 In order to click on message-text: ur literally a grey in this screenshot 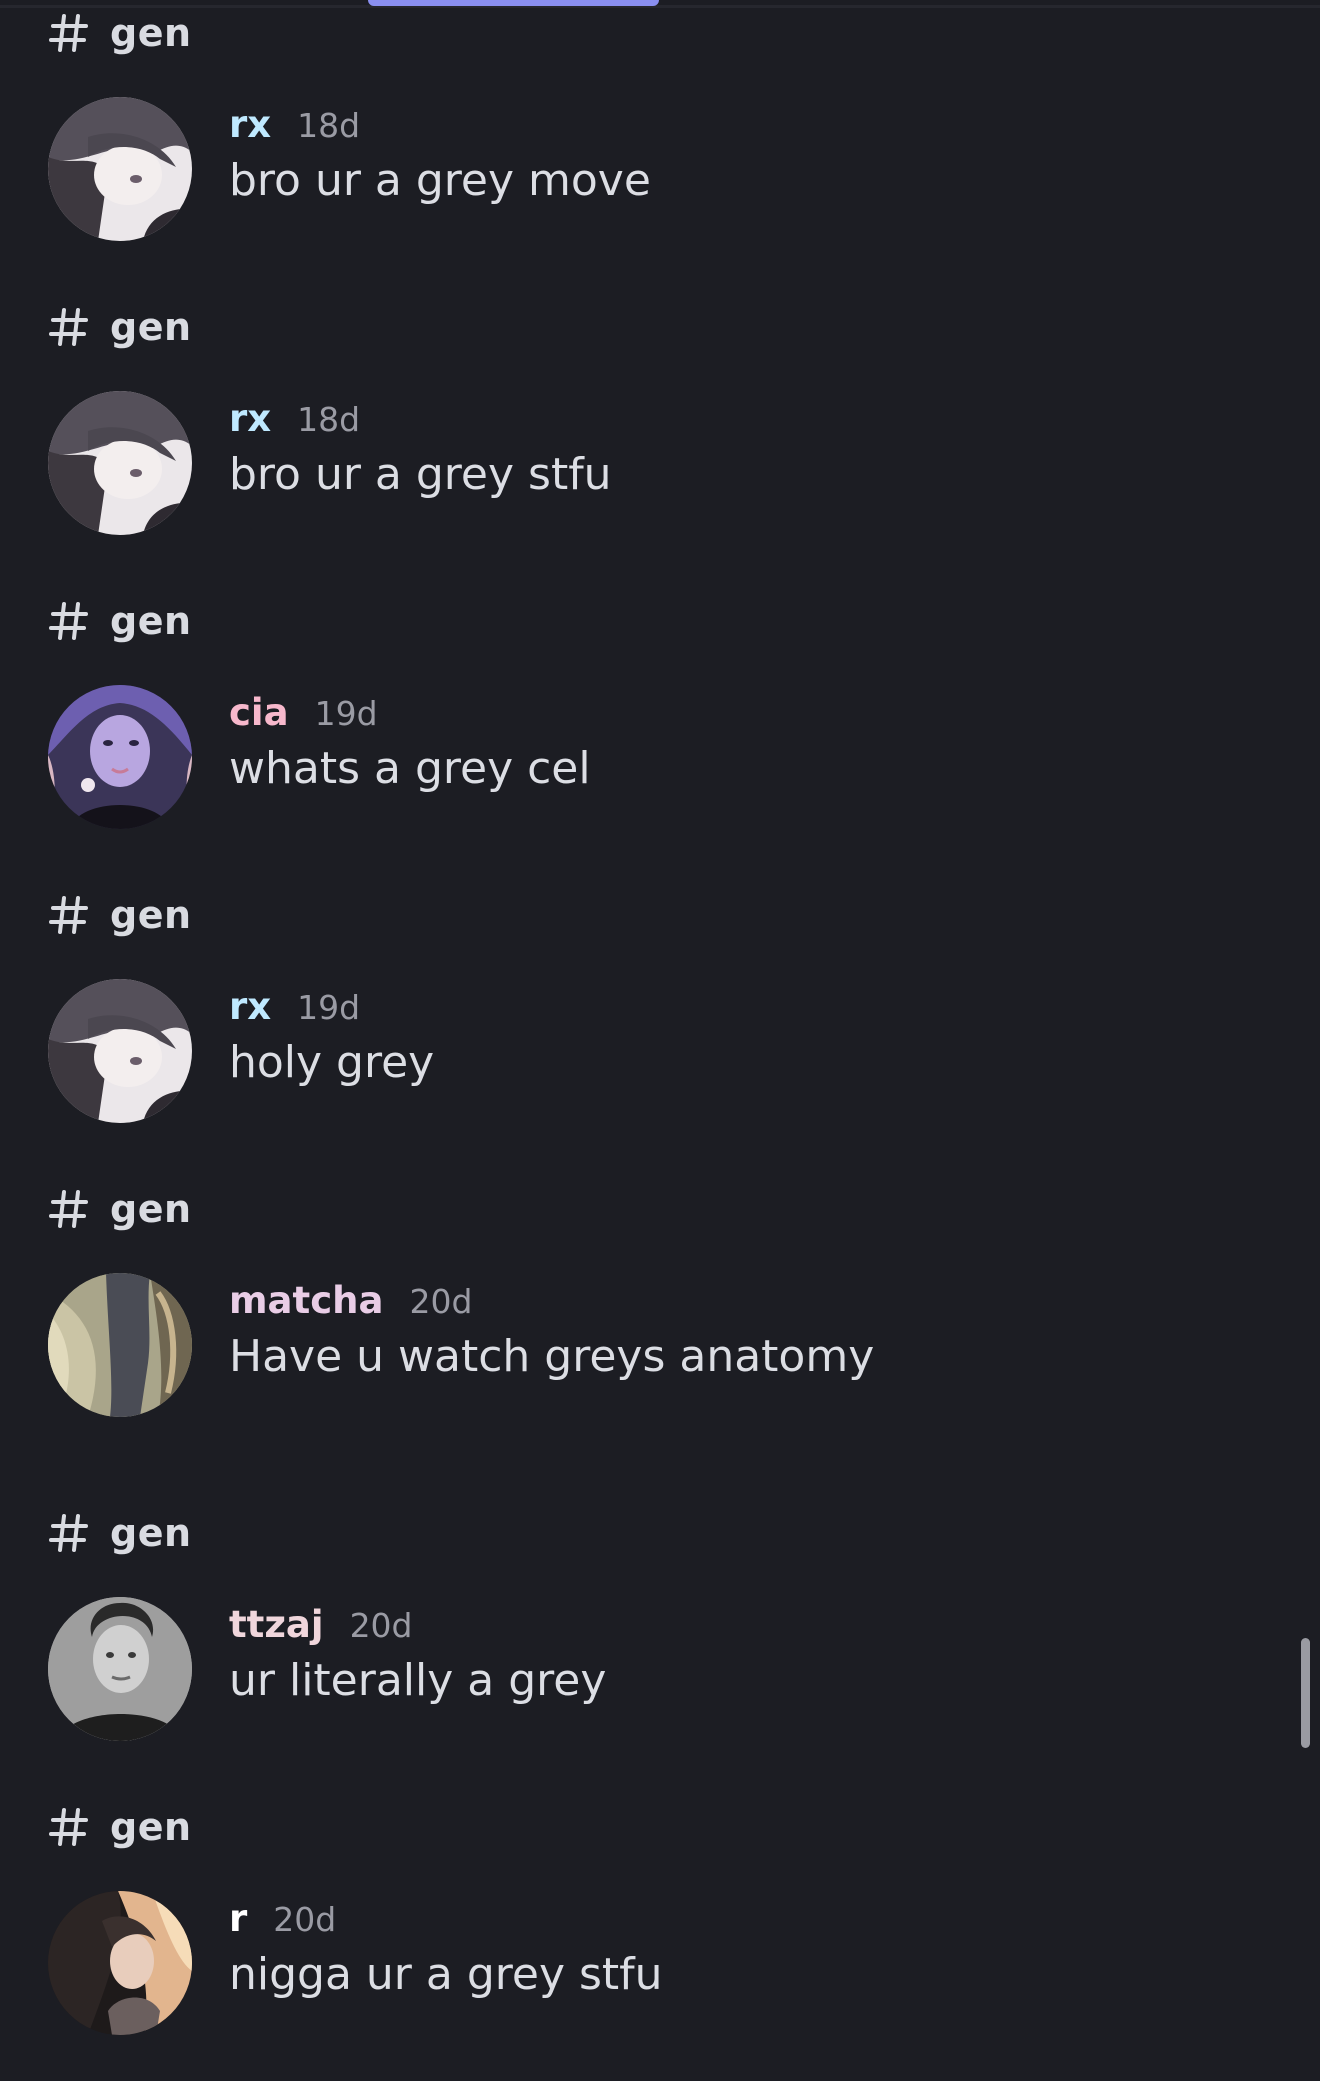, I will do `click(418, 1680)`.